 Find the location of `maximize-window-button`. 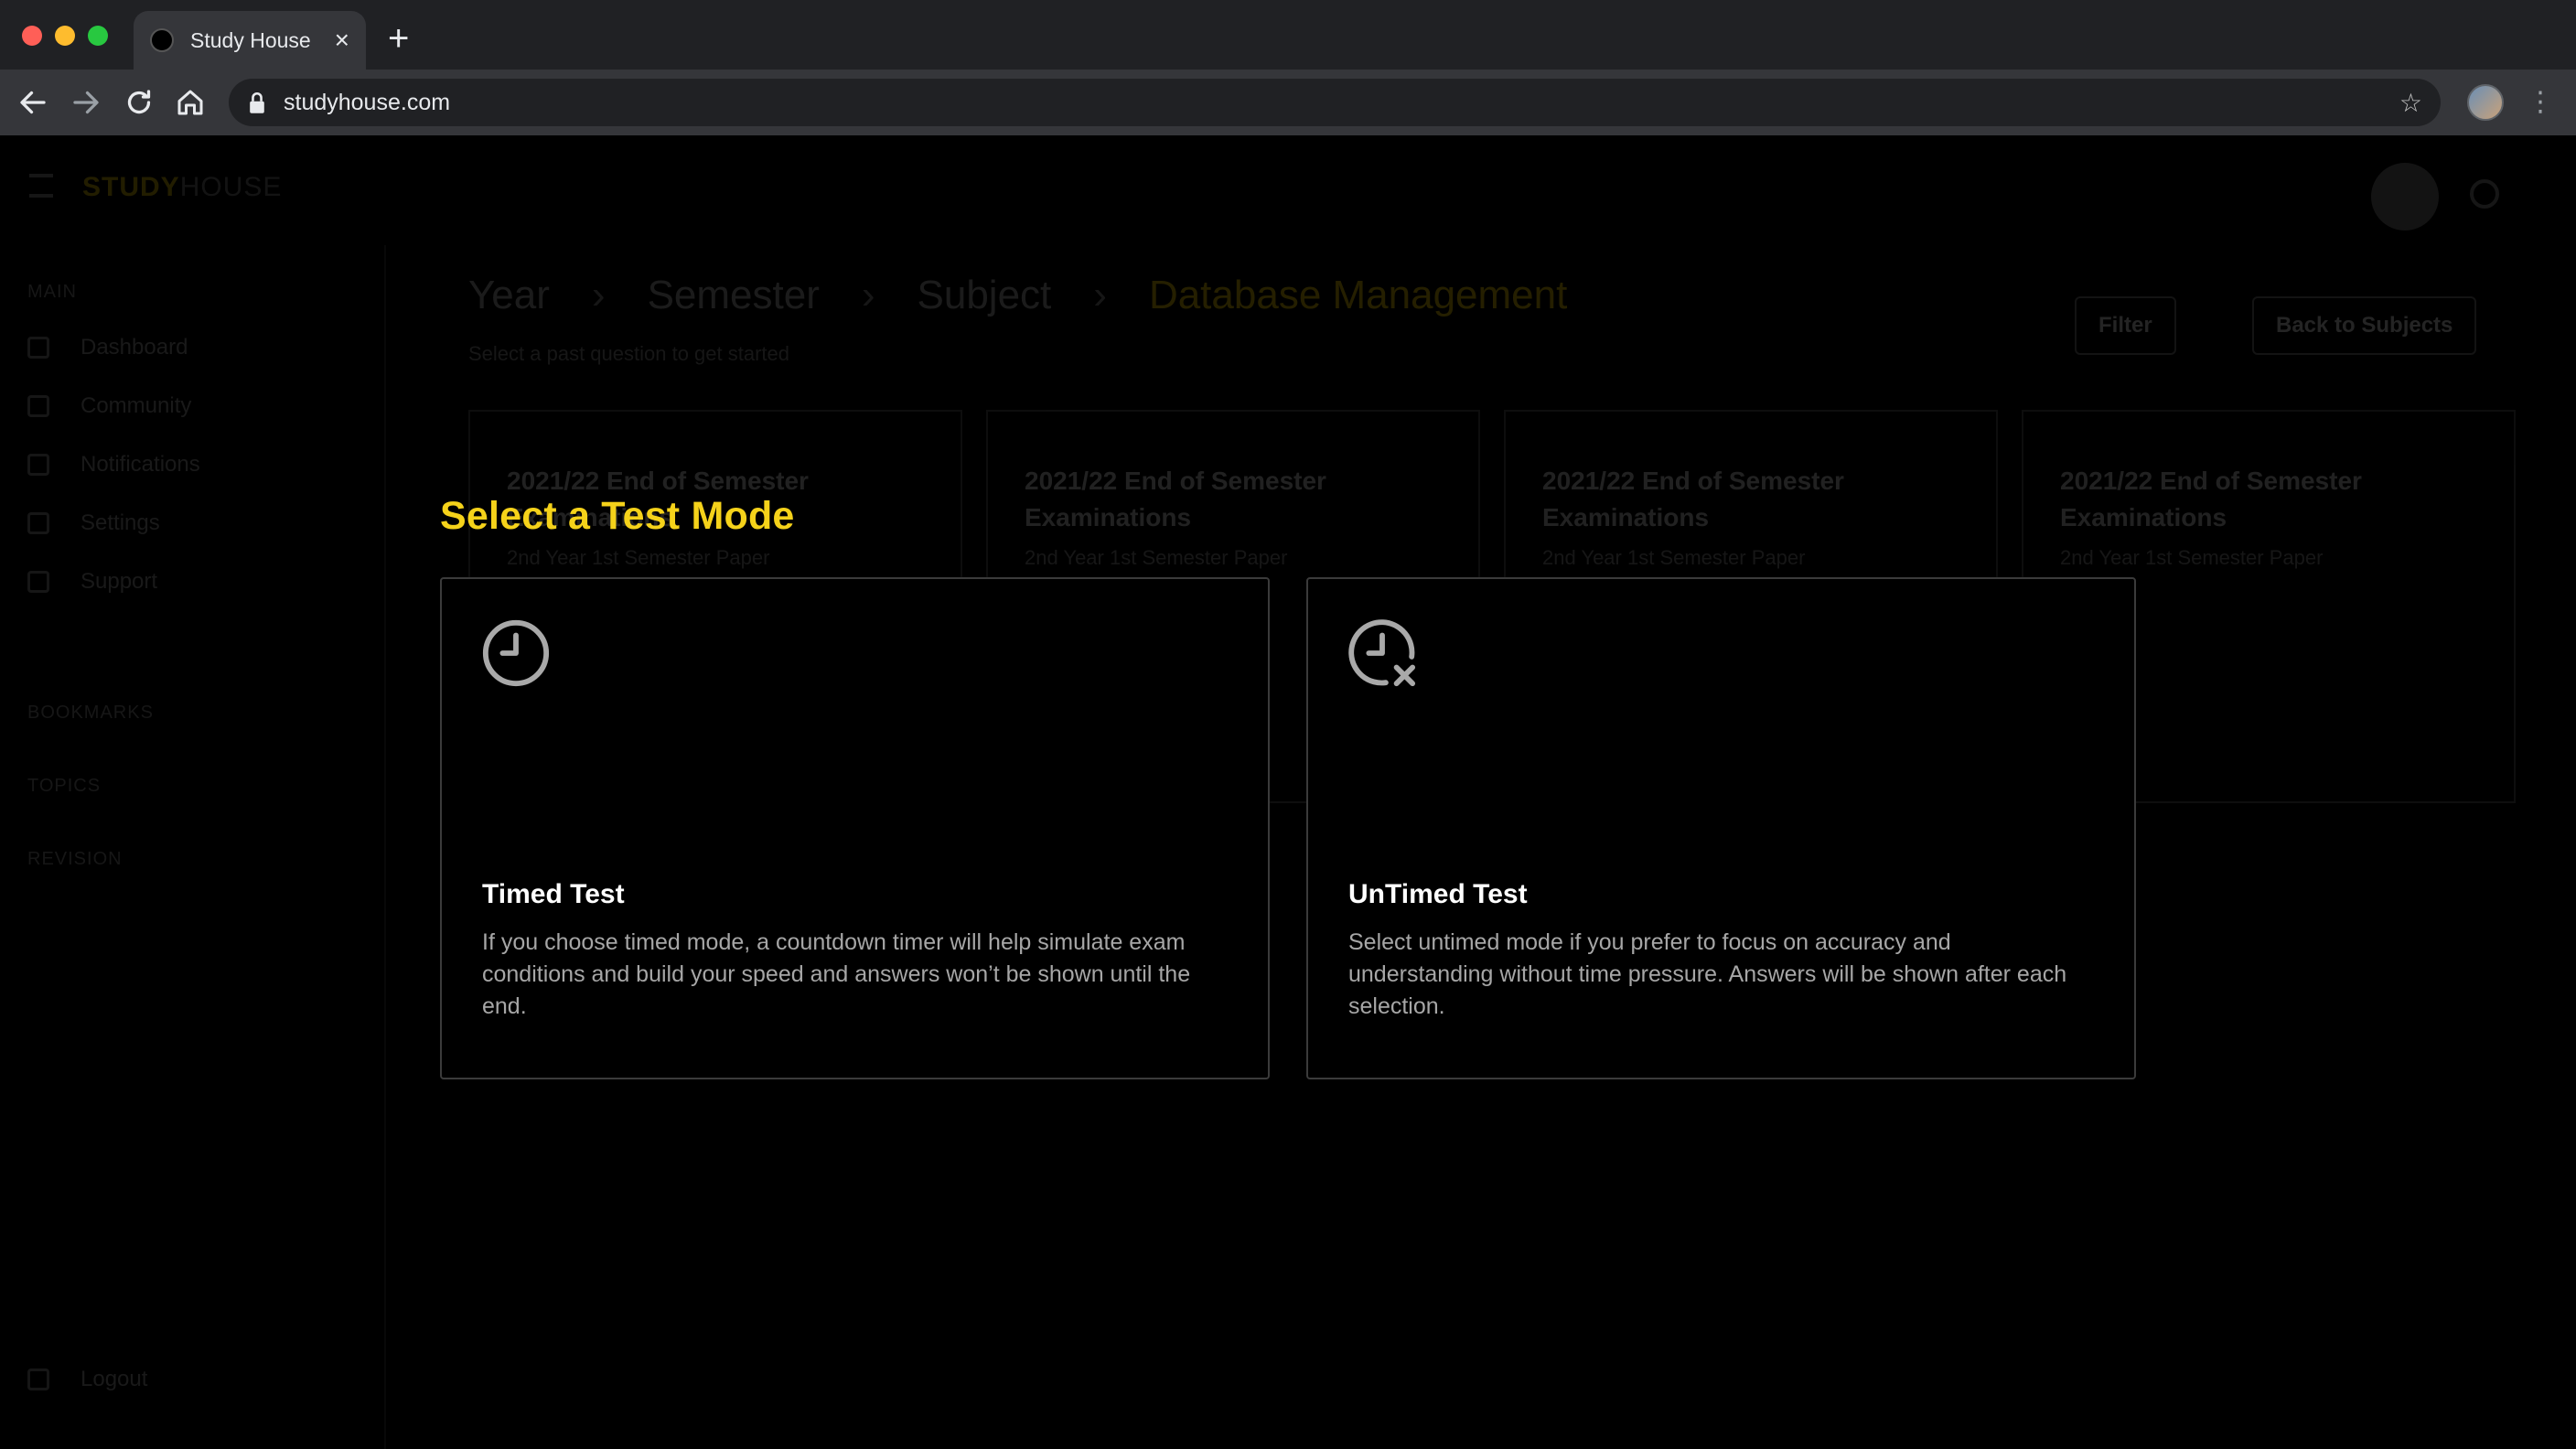

maximize-window-button is located at coordinates (98, 36).